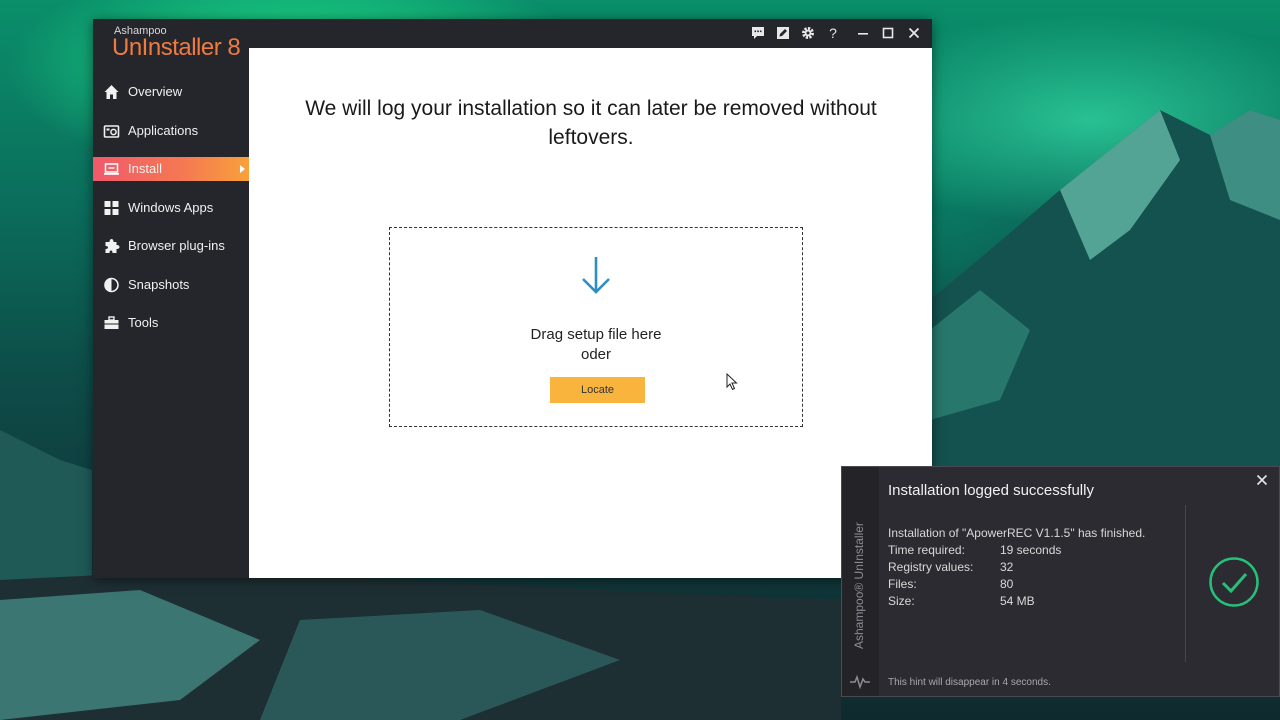 This screenshot has height=720, width=1280. I want to click on sidebar-item-applications: Applications, so click(171, 131).